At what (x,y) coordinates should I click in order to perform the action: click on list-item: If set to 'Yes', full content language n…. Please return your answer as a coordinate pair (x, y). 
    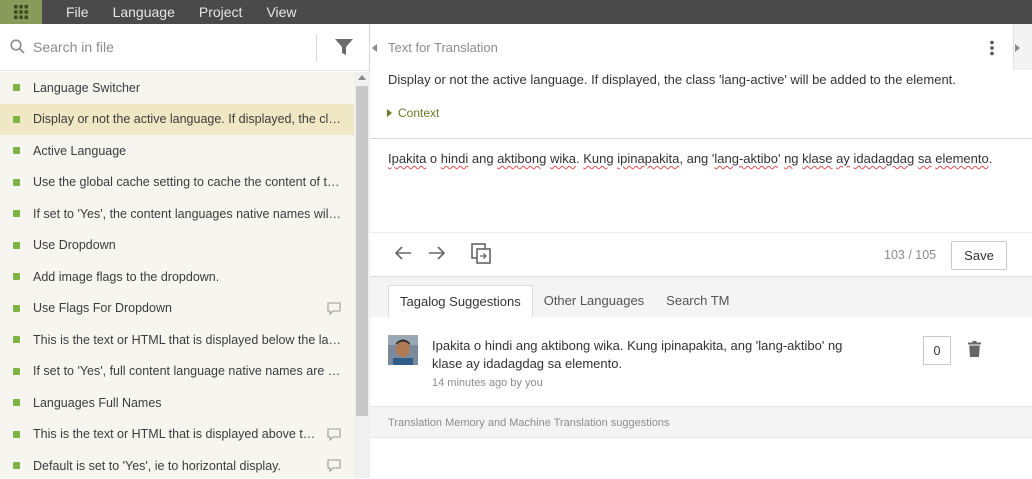
    Looking at the image, I should click on (177, 372).